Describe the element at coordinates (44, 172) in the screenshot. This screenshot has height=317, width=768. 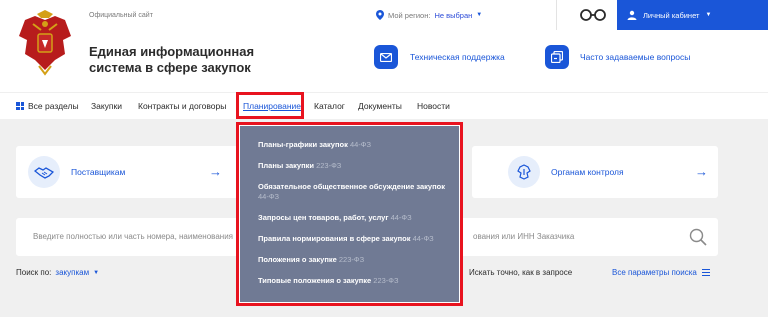
I see `handshake-icon` at that location.